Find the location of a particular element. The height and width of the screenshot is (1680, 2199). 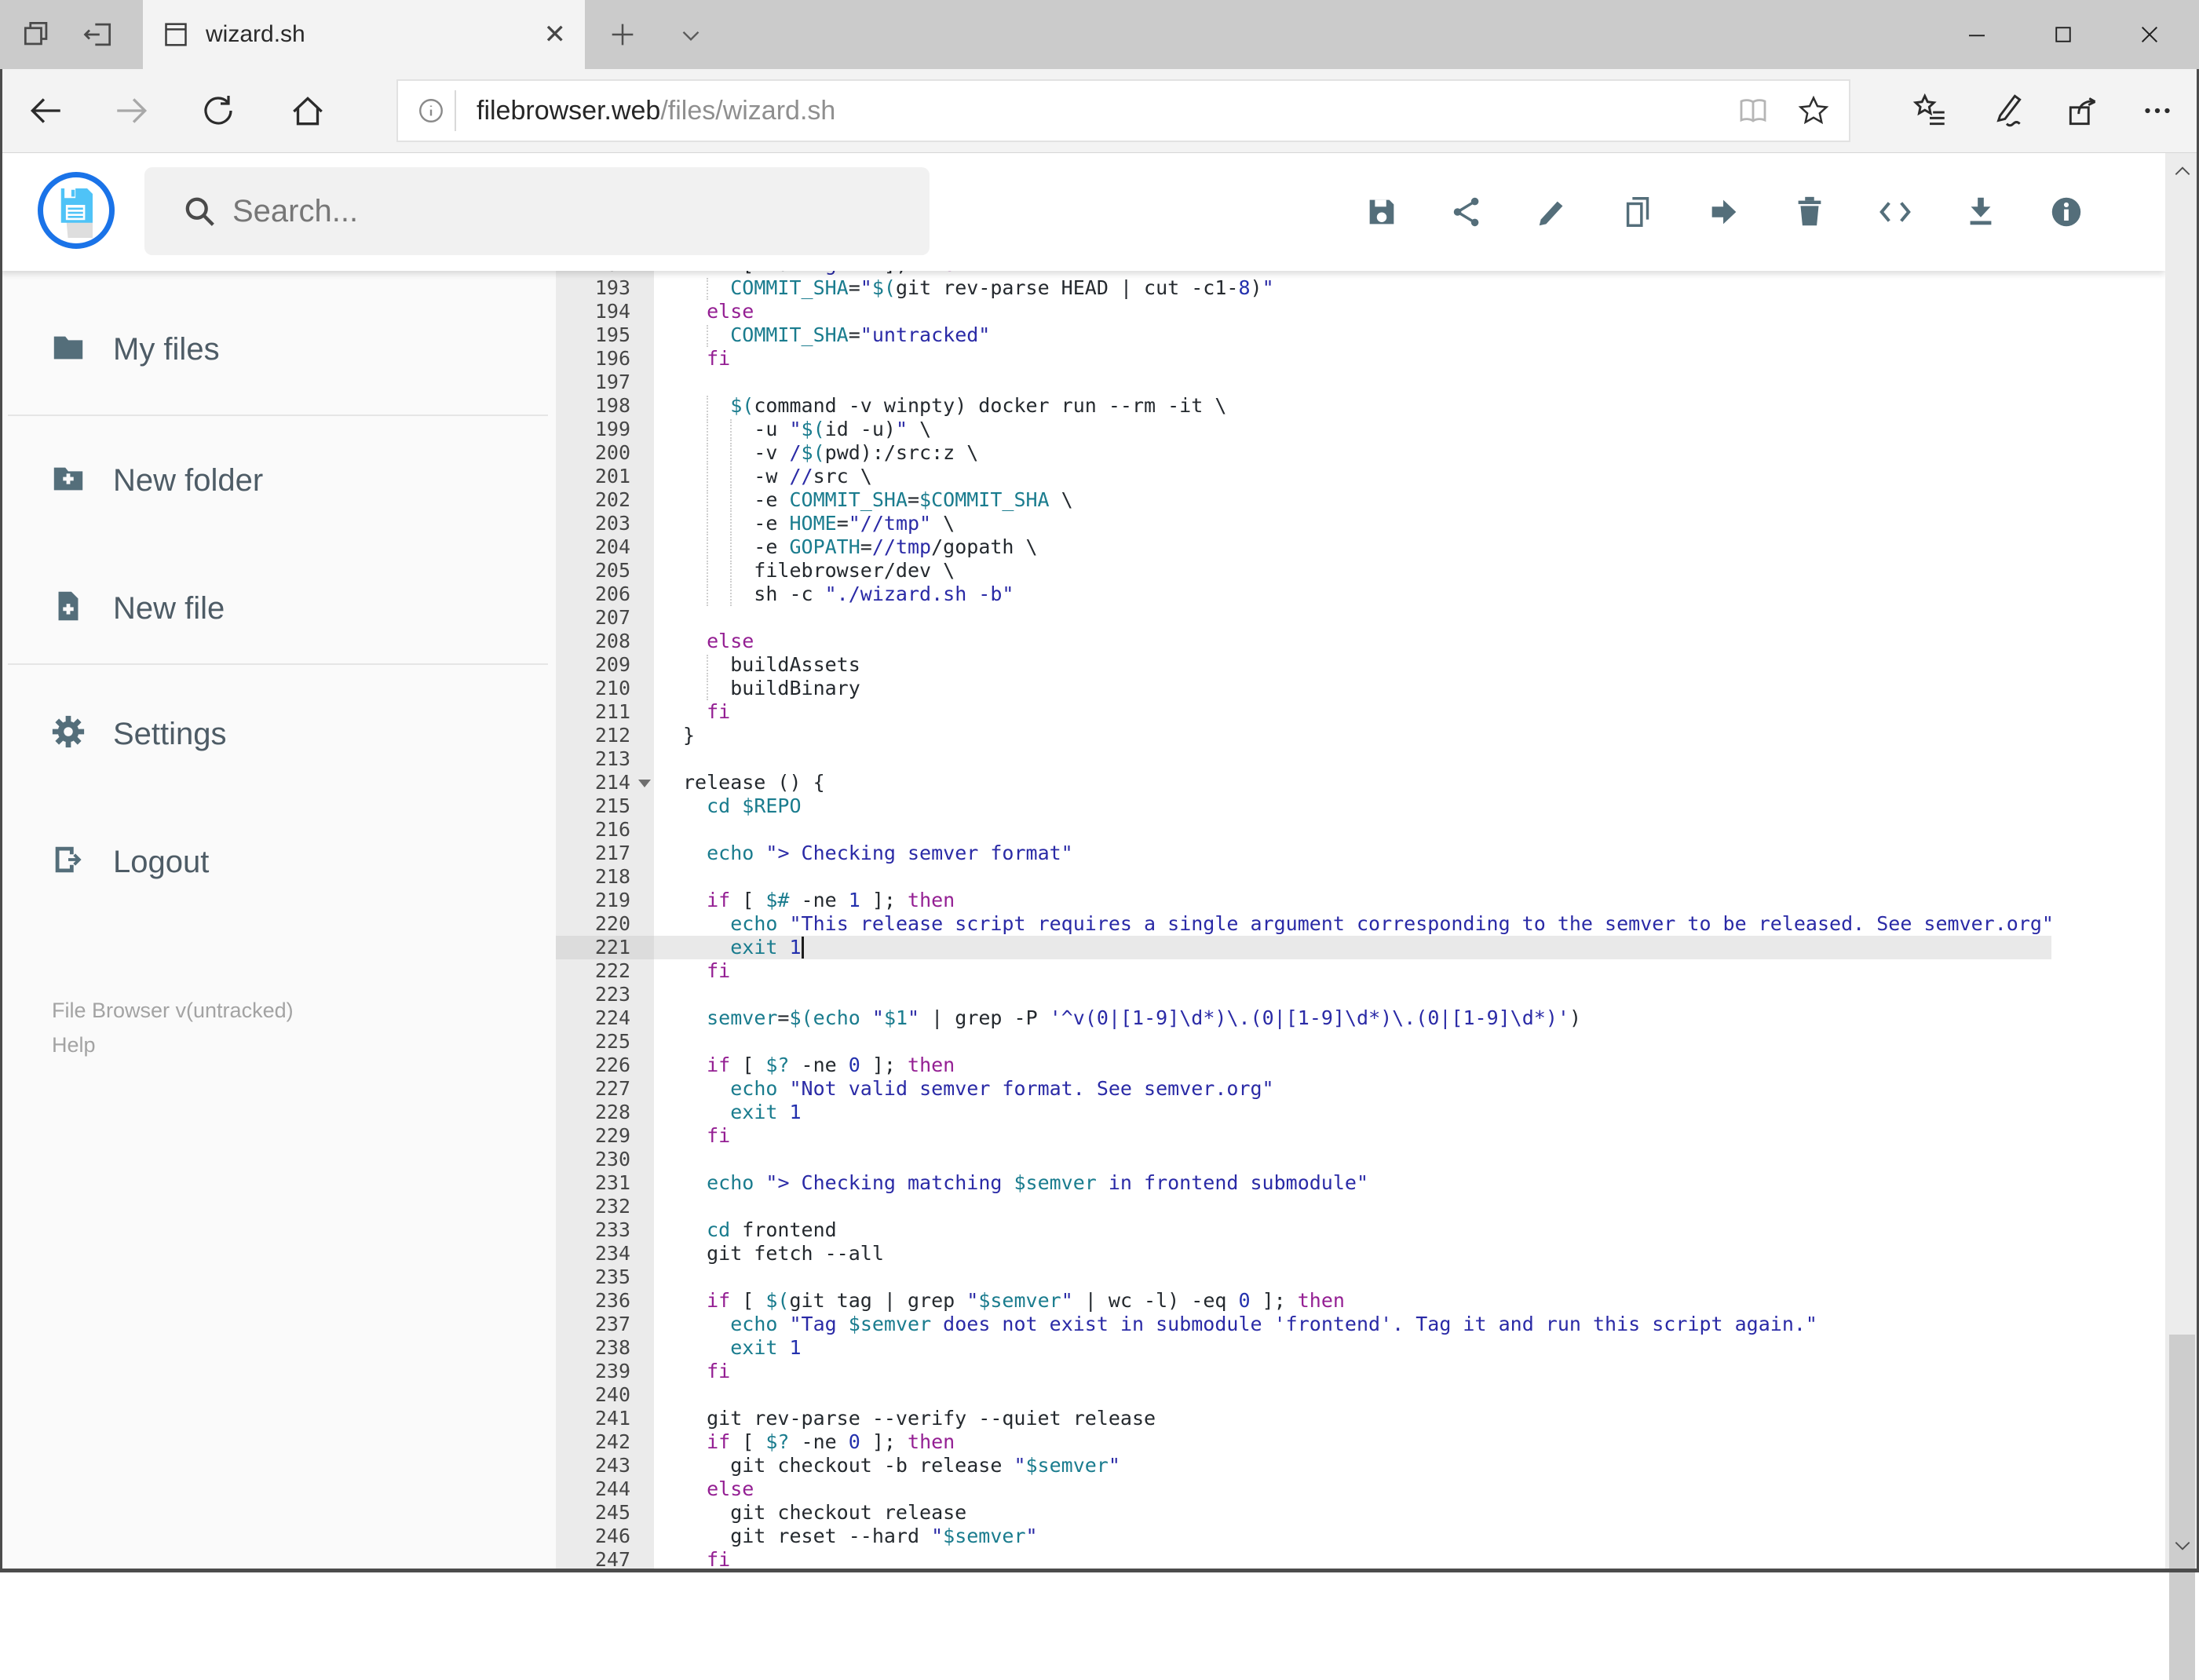

back-button is located at coordinates (45, 110).